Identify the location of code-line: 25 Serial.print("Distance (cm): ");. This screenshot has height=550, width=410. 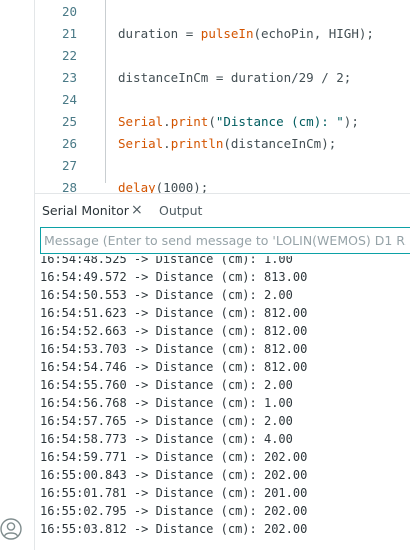
(222, 122).